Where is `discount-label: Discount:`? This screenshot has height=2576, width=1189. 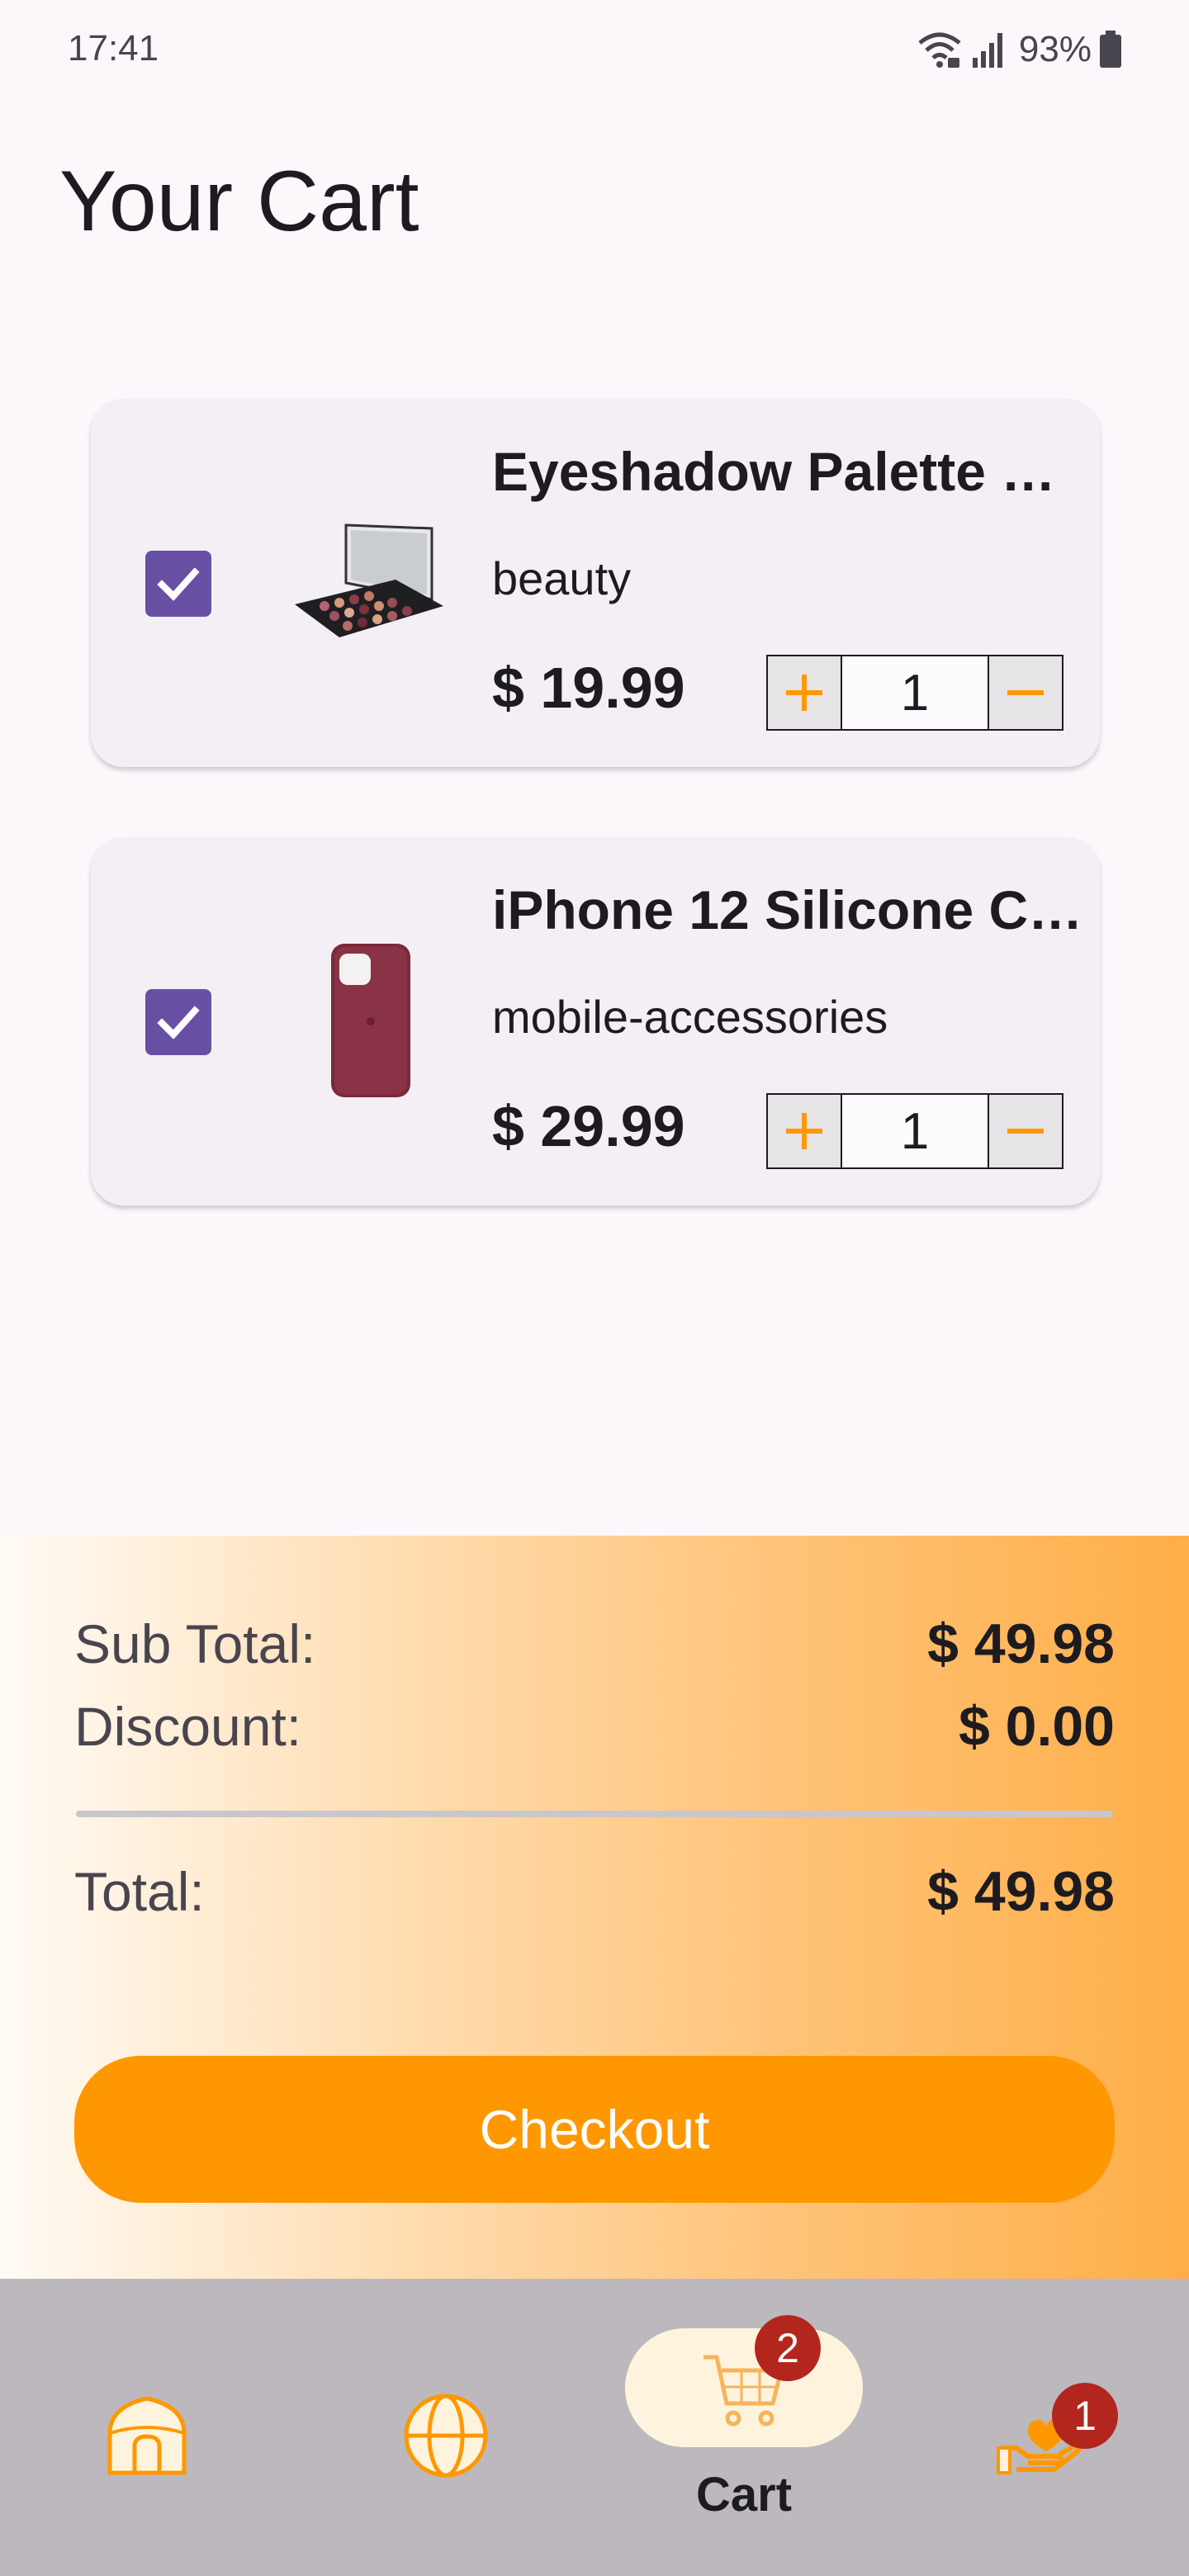
discount-label: Discount: is located at coordinates (188, 1726).